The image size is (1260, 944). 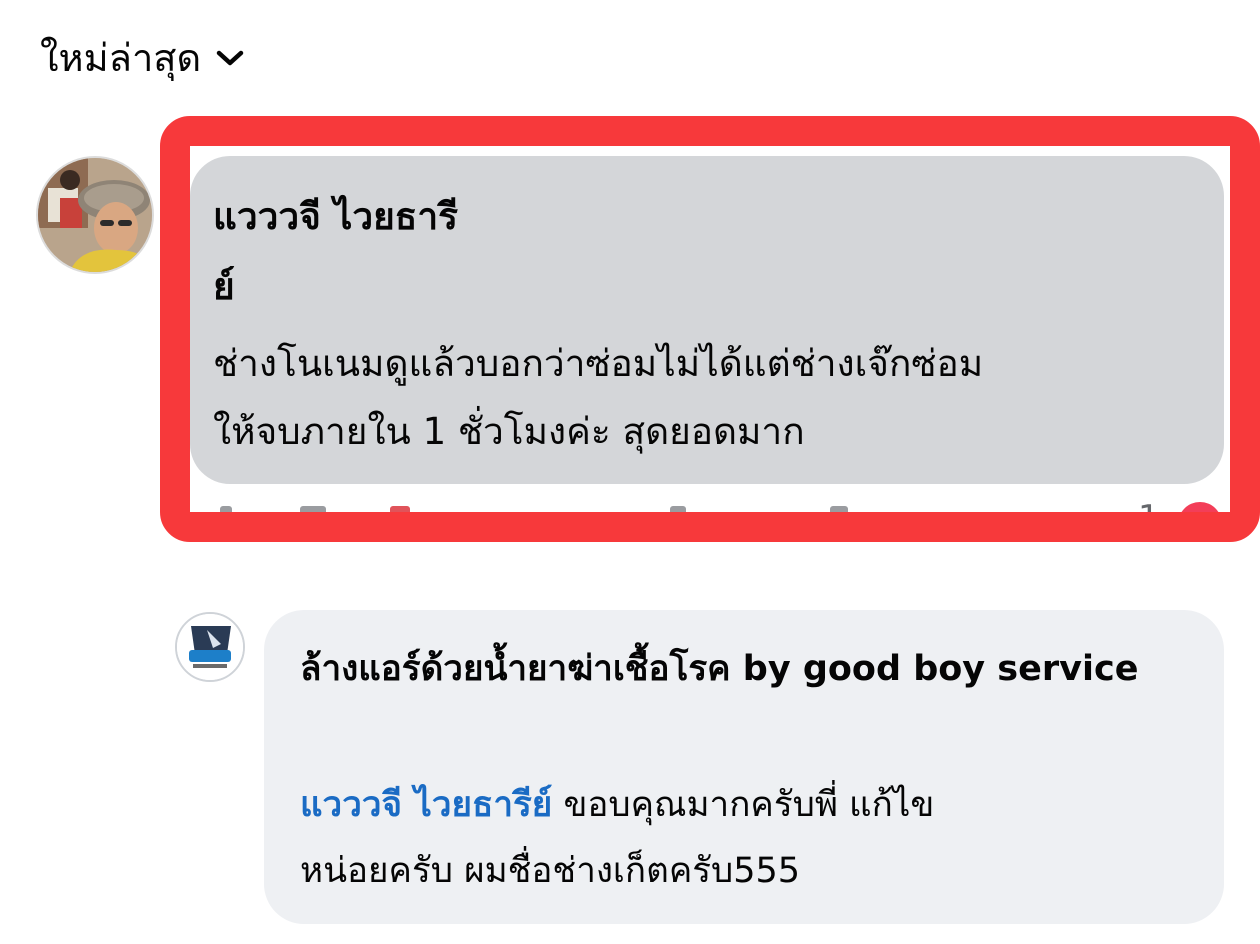 I want to click on chevron-down-icon, so click(x=230, y=58).